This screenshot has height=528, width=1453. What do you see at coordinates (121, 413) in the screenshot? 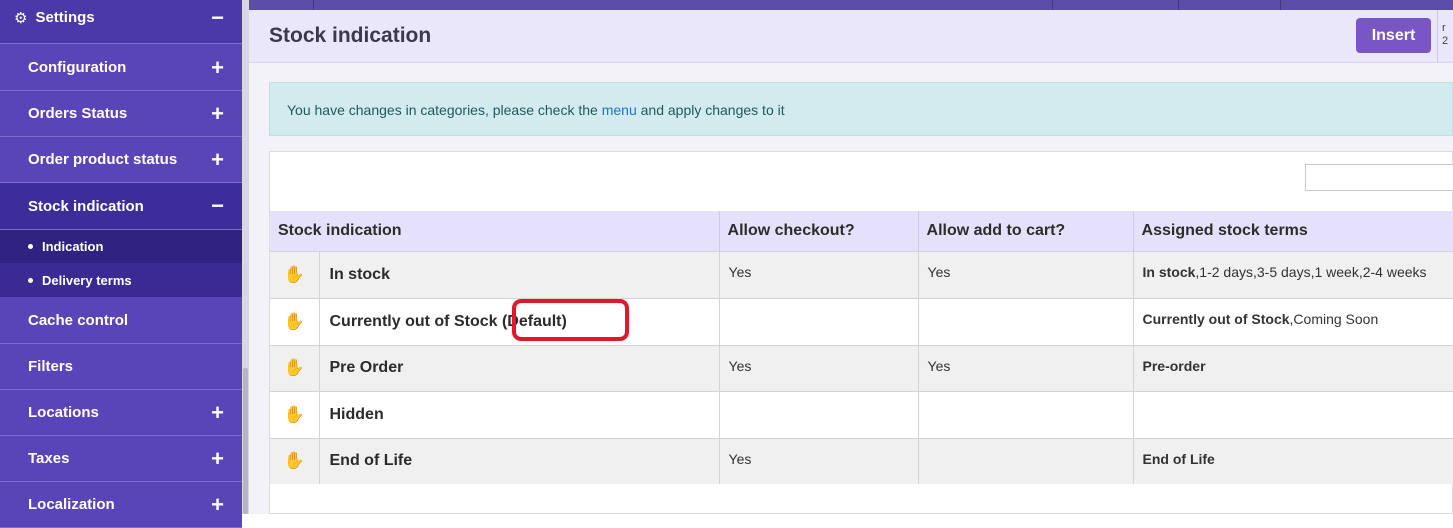
I see `sidebar-item-locations: Locations +` at bounding box center [121, 413].